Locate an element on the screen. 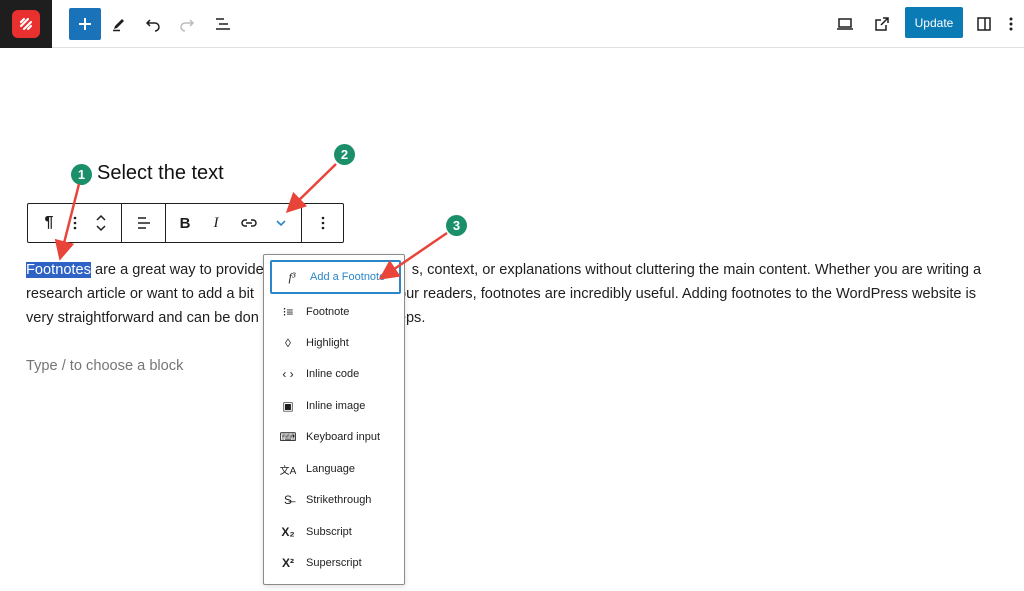  view-post-button is located at coordinates (882, 24).